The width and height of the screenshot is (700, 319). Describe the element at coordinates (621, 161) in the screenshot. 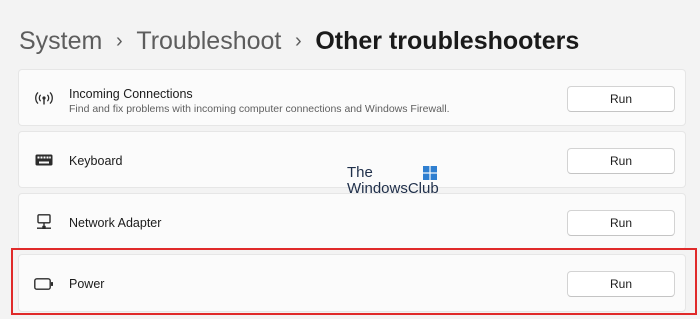

I see `run-button-keyboard: Run` at that location.